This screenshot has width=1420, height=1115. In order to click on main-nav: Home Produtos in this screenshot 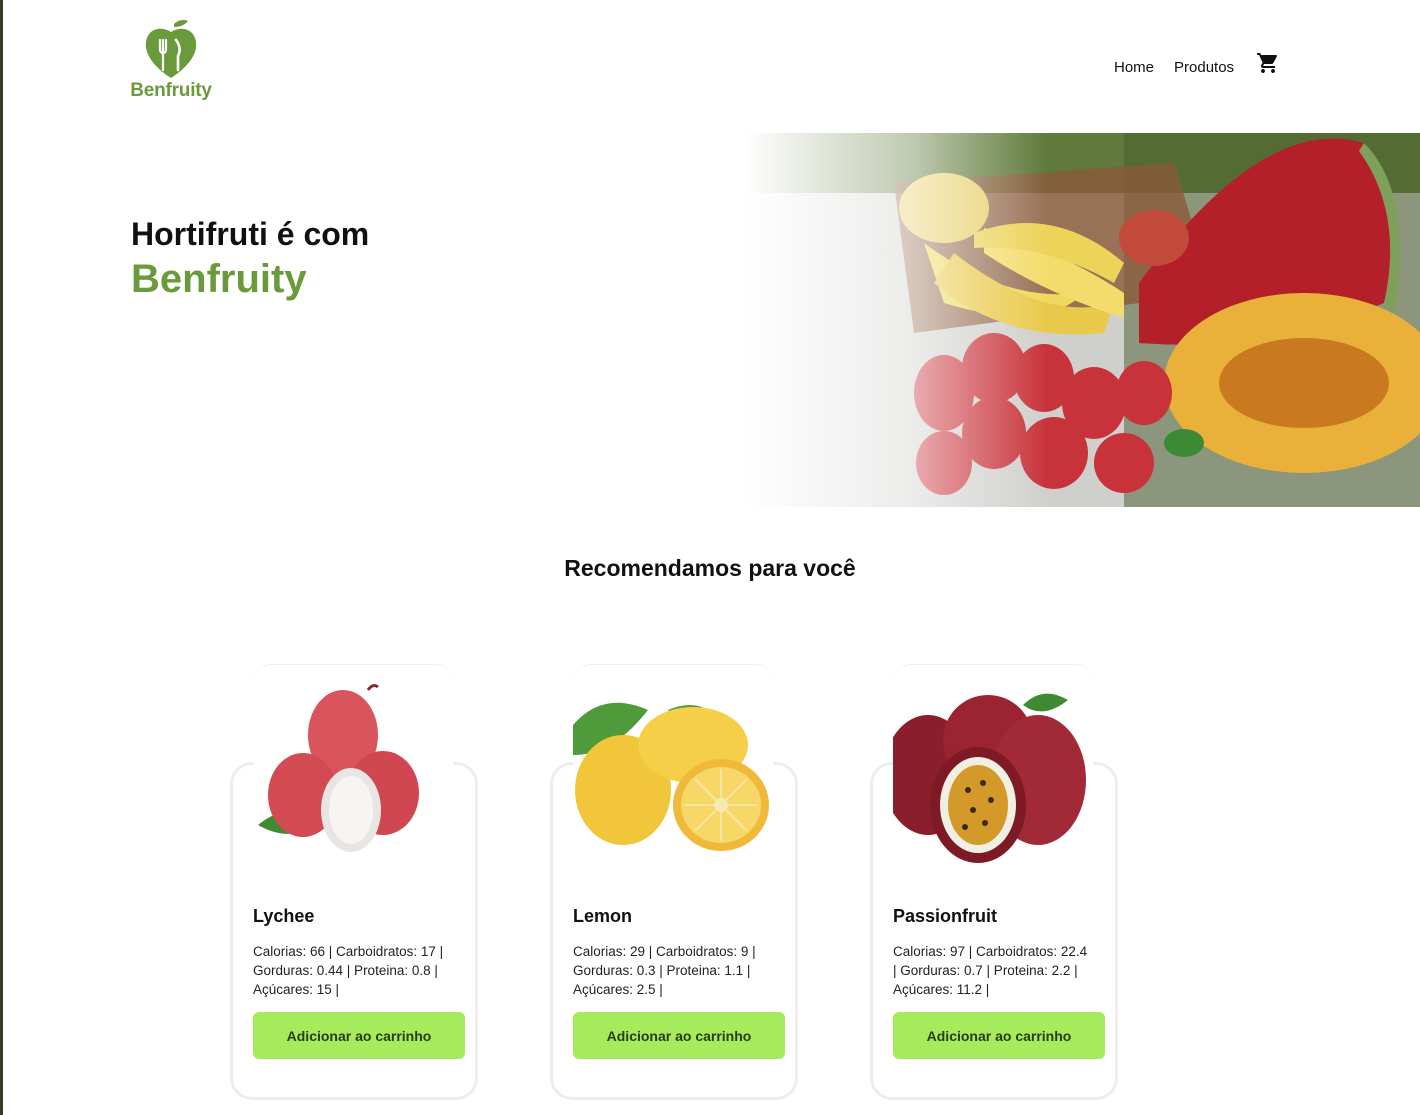, I will do `click(1197, 68)`.